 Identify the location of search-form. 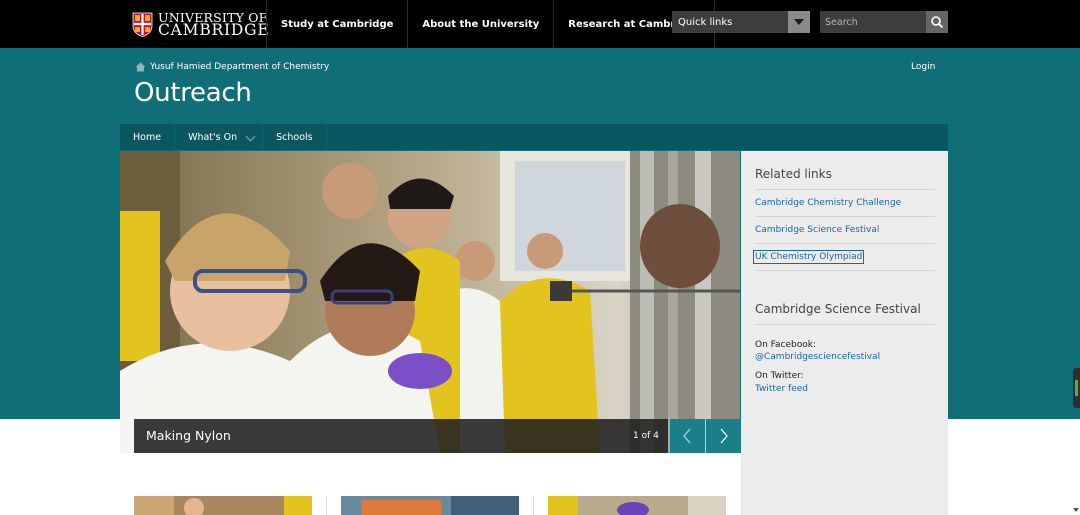
(884, 22).